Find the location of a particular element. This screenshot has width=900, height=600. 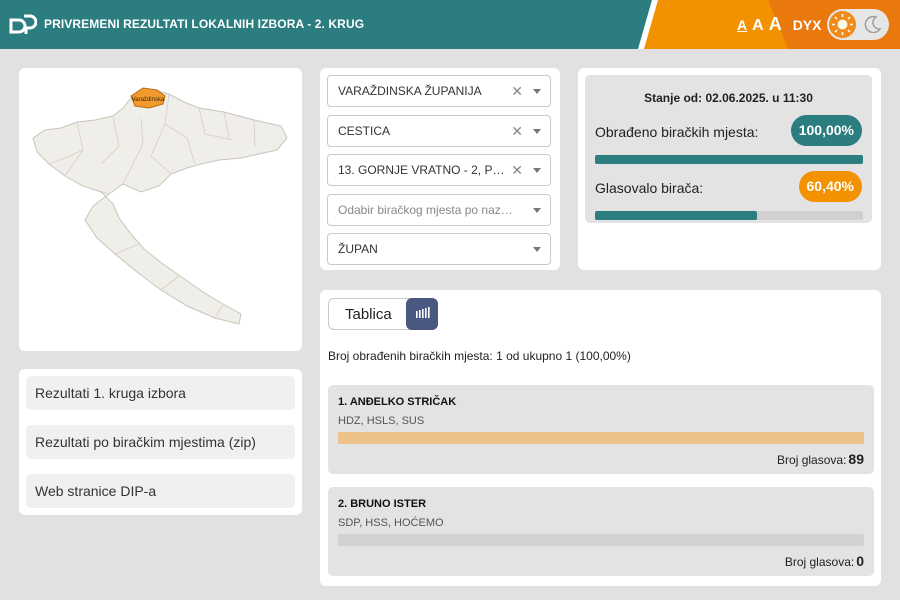

county-select: VARAŽDINSKA ŽUPANIJA ✕ is located at coordinates (439, 91).